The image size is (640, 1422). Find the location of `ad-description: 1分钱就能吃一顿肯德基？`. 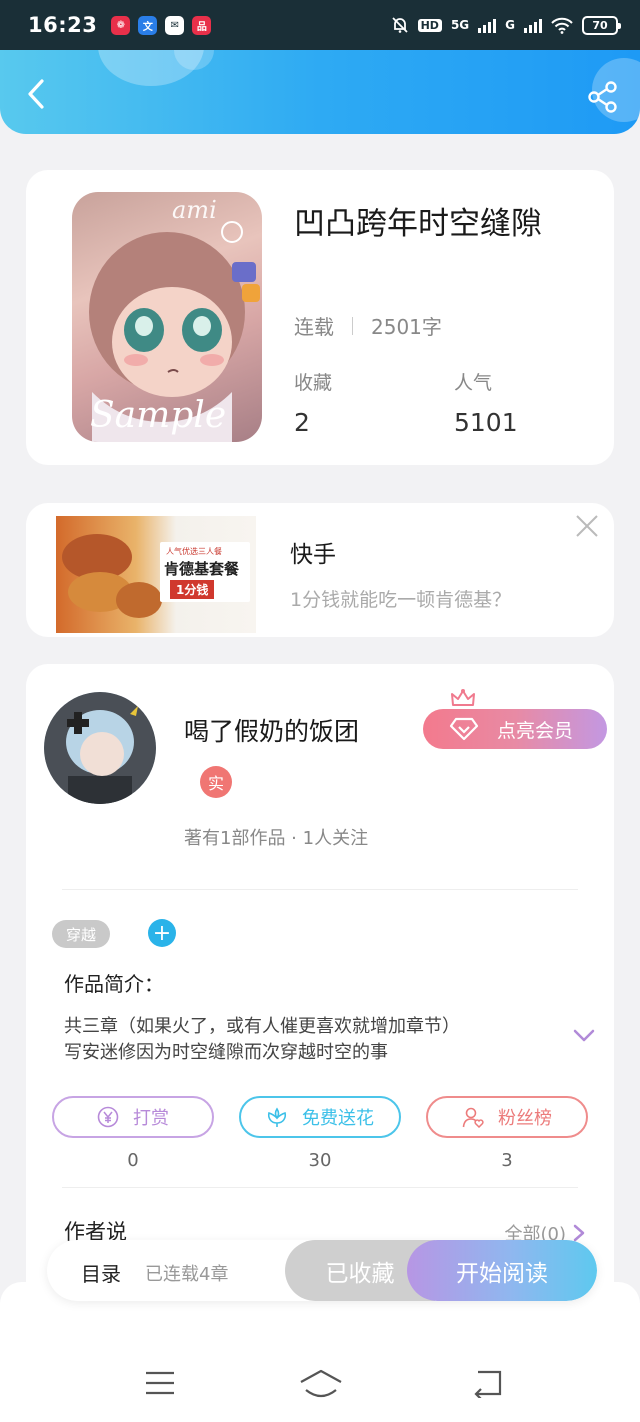

ad-description: 1分钱就能吃一顿肯德基？ is located at coordinates (401, 600).